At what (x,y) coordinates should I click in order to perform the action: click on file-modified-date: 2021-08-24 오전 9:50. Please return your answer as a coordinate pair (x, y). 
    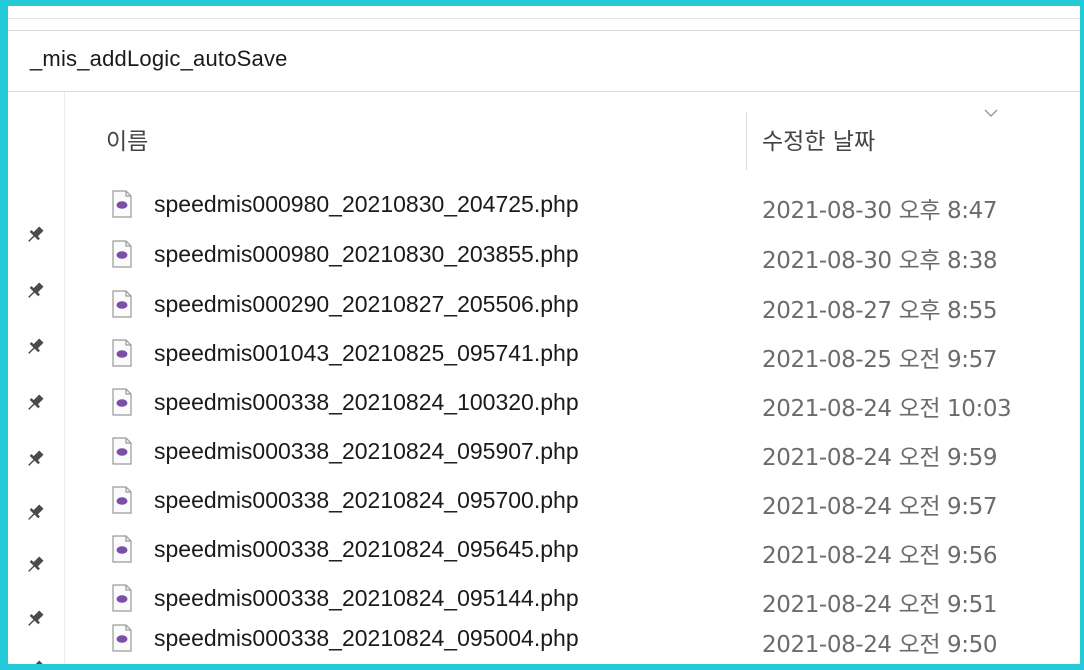
    Looking at the image, I should click on (880, 645).